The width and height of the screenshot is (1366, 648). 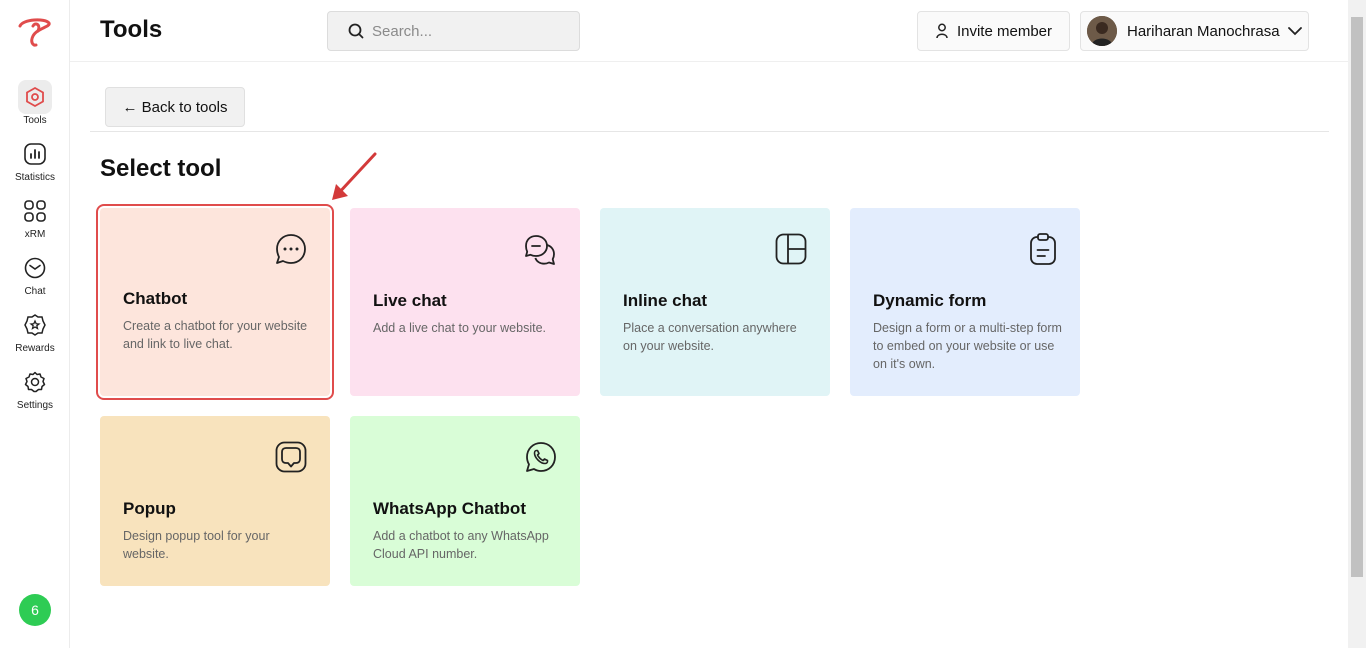 What do you see at coordinates (930, 300) in the screenshot?
I see `tool-card-title: Dynamic form` at bounding box center [930, 300].